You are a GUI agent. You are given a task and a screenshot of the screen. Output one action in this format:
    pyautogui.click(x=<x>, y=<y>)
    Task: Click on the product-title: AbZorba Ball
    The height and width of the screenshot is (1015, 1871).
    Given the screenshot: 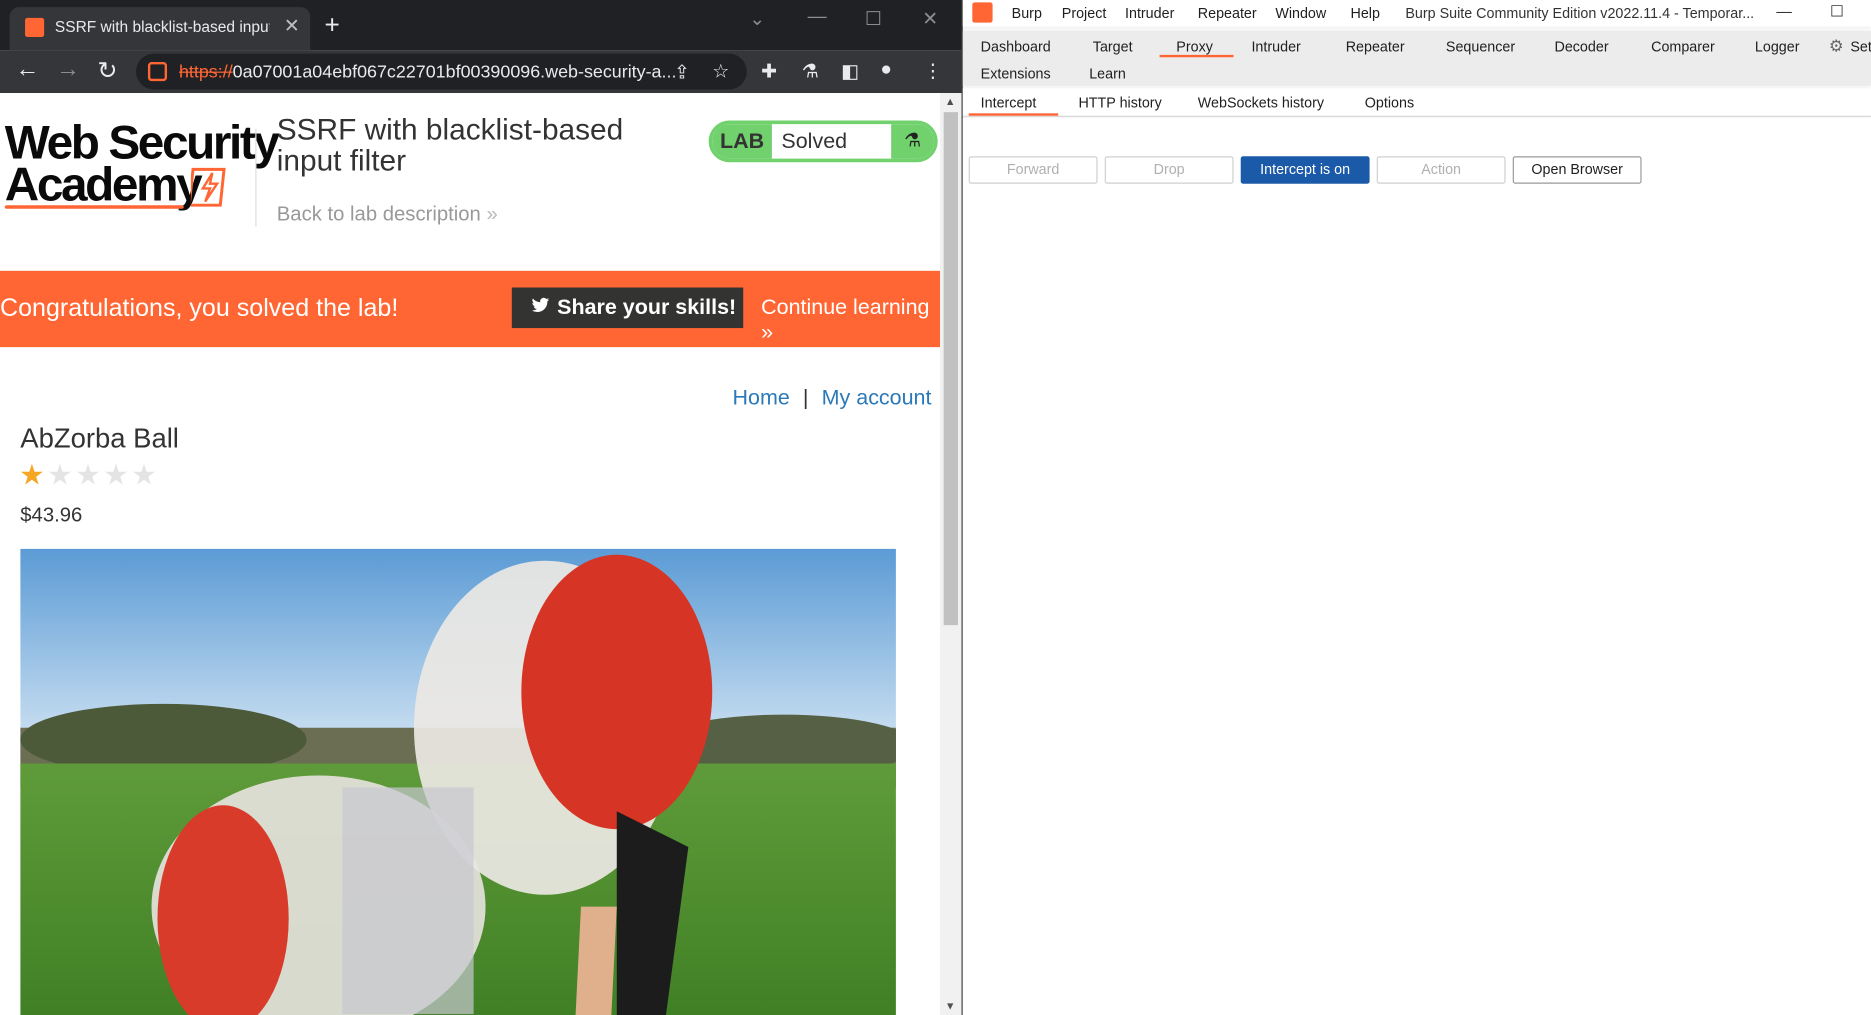 What is the action you would take?
    pyautogui.click(x=99, y=438)
    